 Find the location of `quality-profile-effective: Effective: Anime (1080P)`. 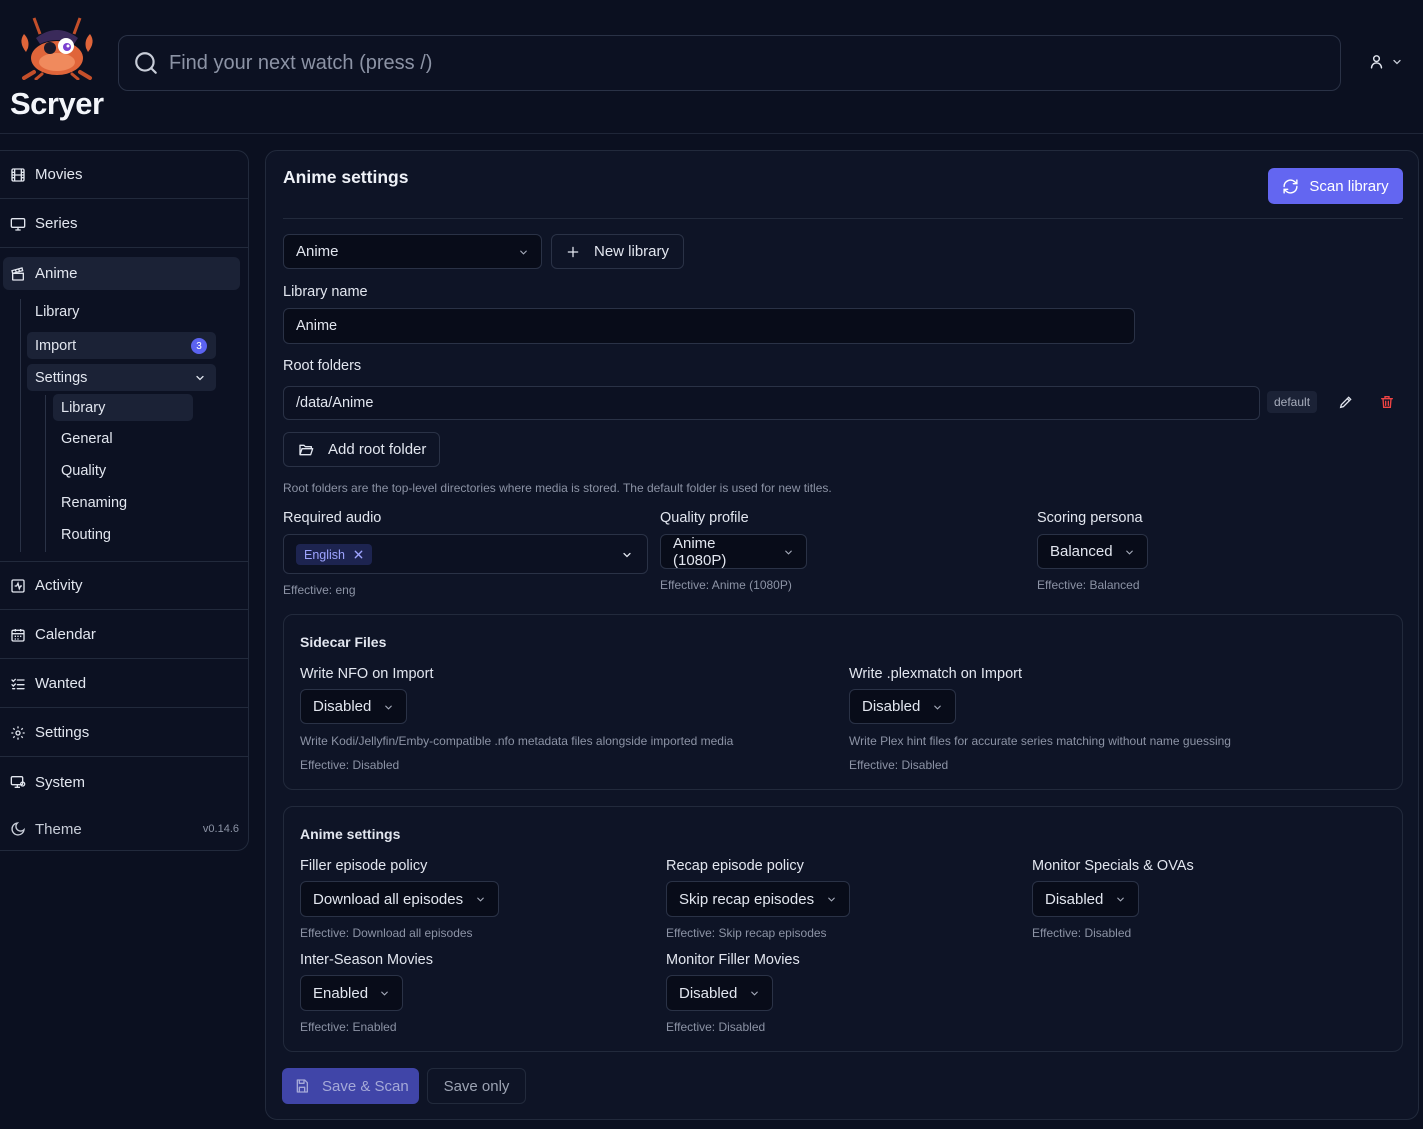

quality-profile-effective: Effective: Anime (1080P) is located at coordinates (726, 585).